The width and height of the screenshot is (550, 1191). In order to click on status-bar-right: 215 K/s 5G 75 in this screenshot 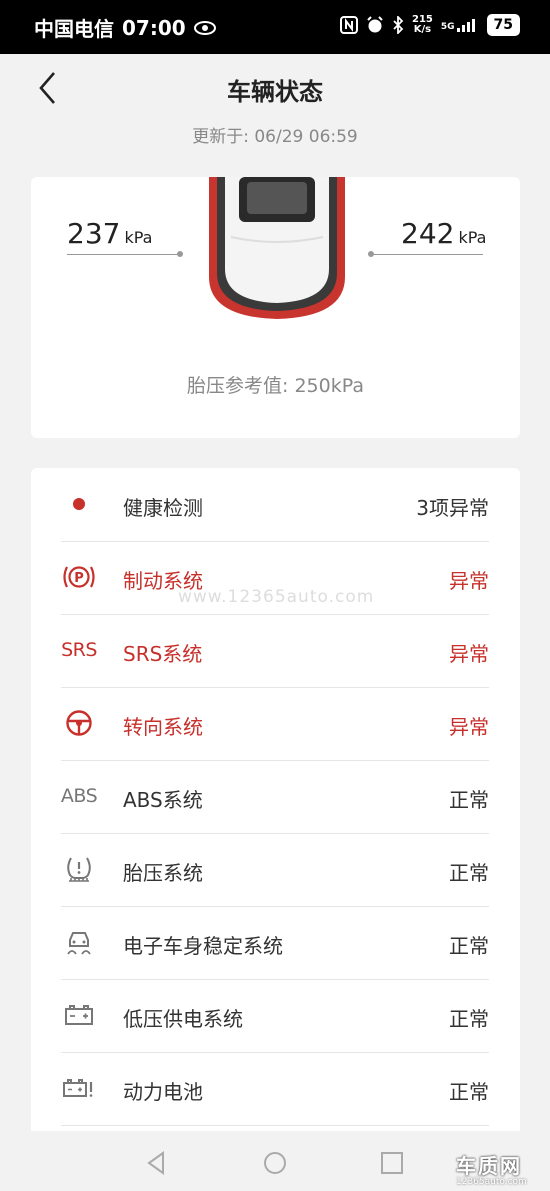, I will do `click(429, 25)`.